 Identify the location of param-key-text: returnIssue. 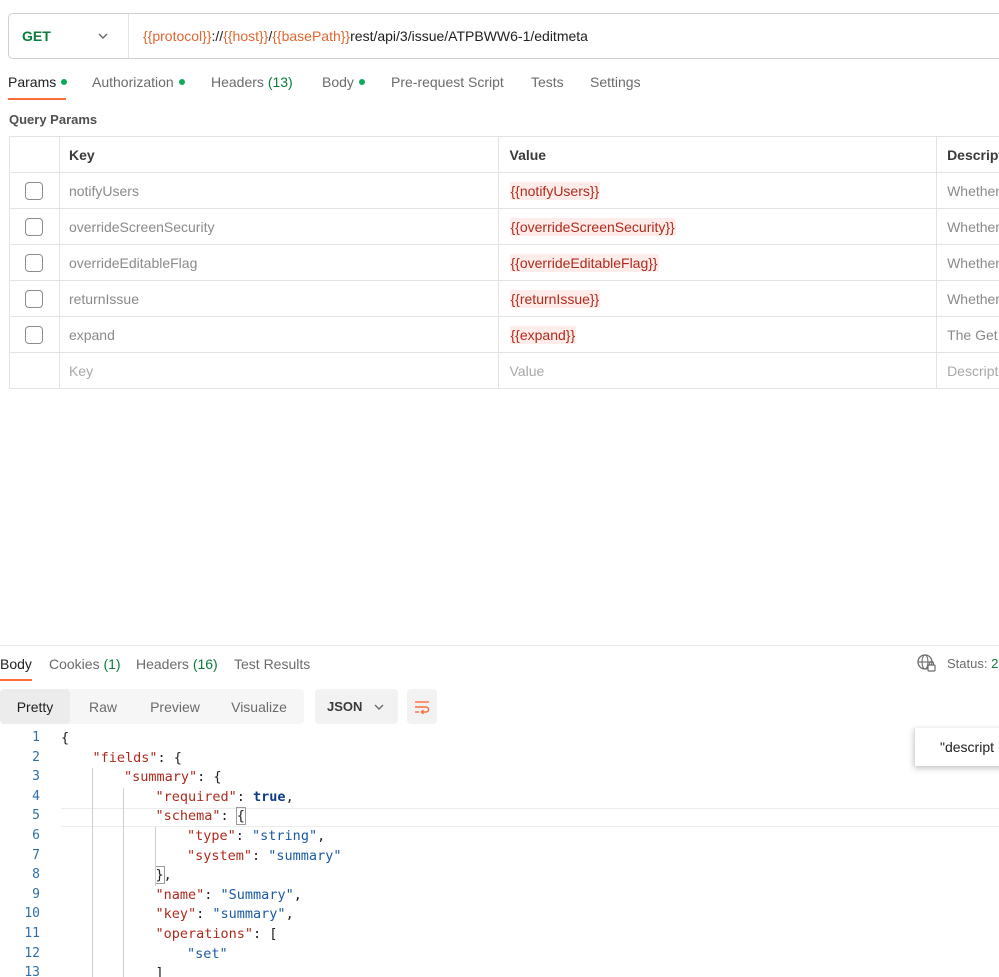
(103, 298).